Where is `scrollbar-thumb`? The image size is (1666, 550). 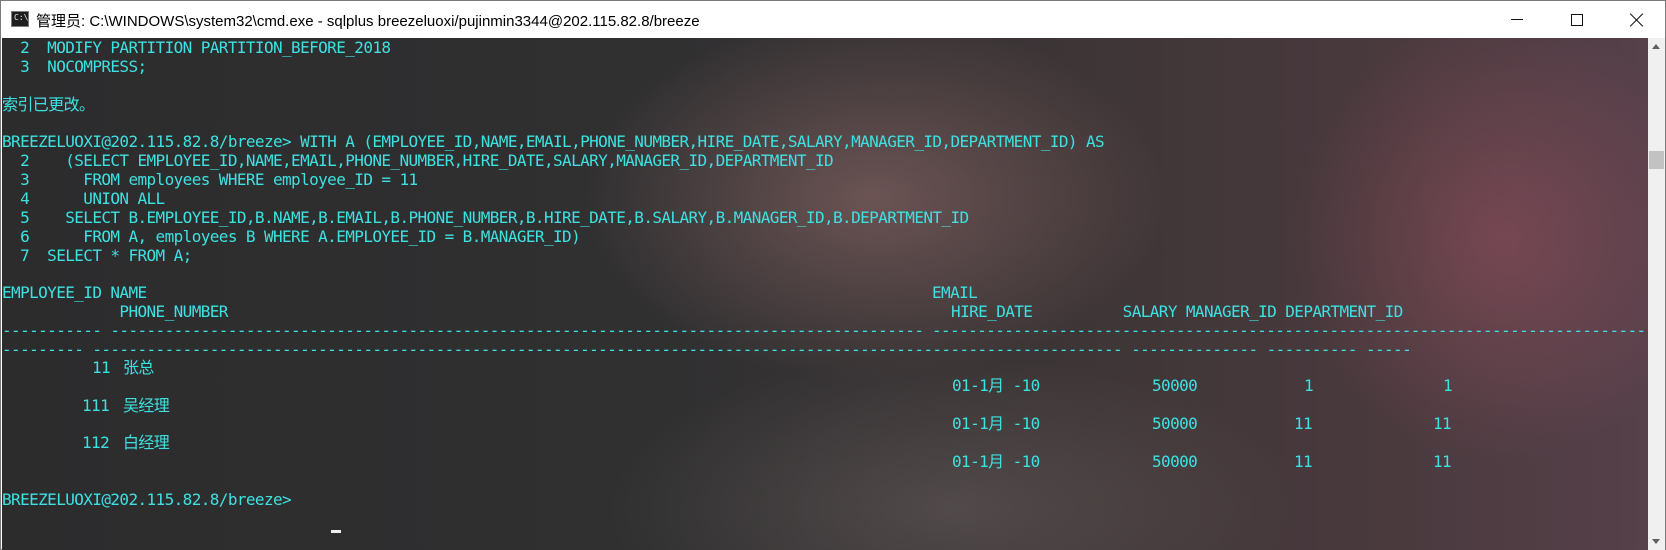
scrollbar-thumb is located at coordinates (1656, 160).